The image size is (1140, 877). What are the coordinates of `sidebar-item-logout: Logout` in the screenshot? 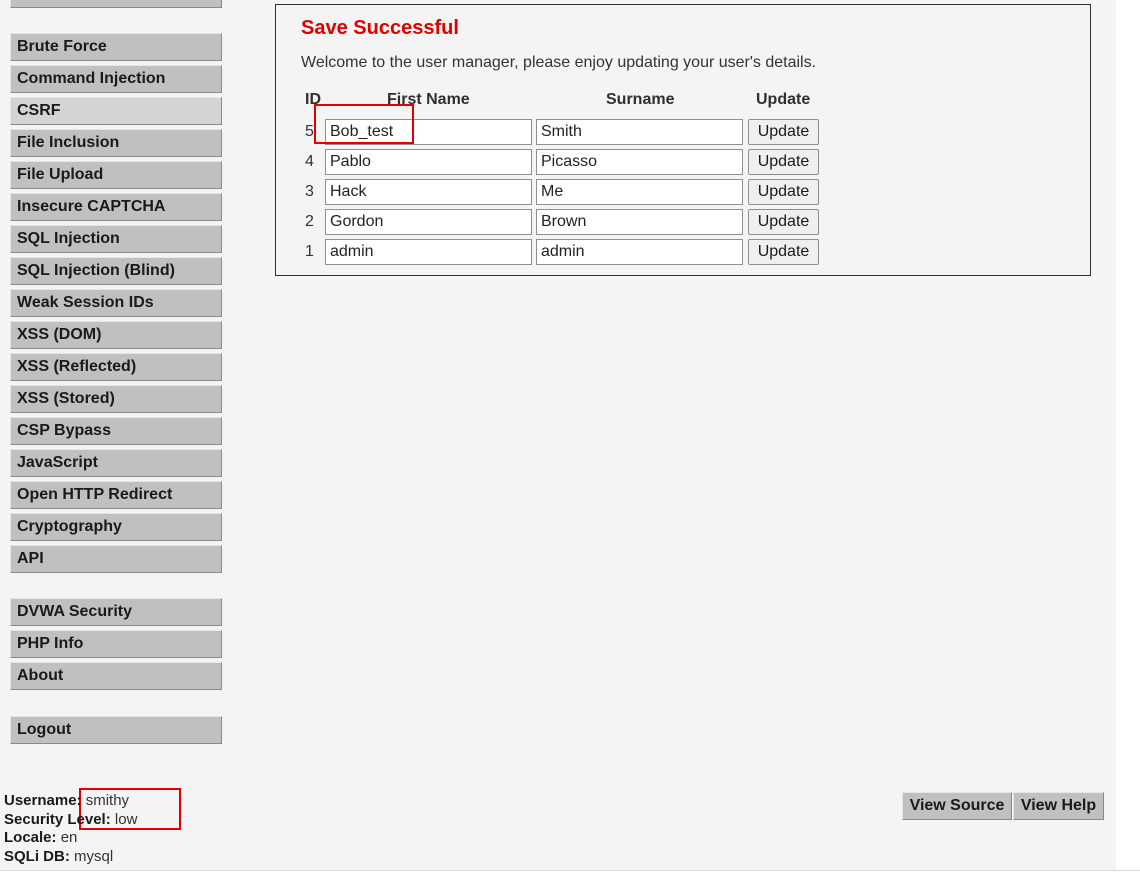 It's located at (116, 730).